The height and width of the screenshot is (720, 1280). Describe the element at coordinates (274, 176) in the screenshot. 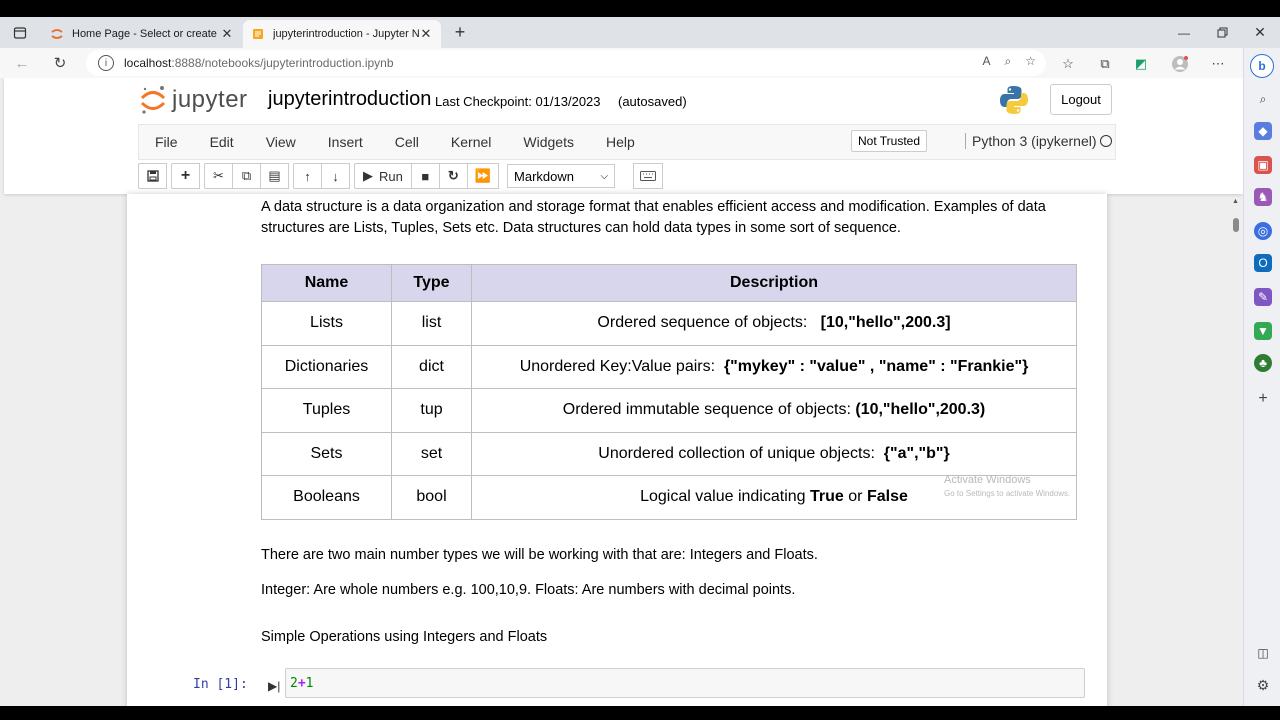

I see `paste-icon: ▤` at that location.